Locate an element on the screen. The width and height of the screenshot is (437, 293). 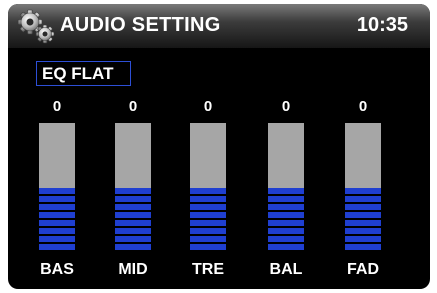
channel-fader: 0 FAD is located at coordinates (363, 146).